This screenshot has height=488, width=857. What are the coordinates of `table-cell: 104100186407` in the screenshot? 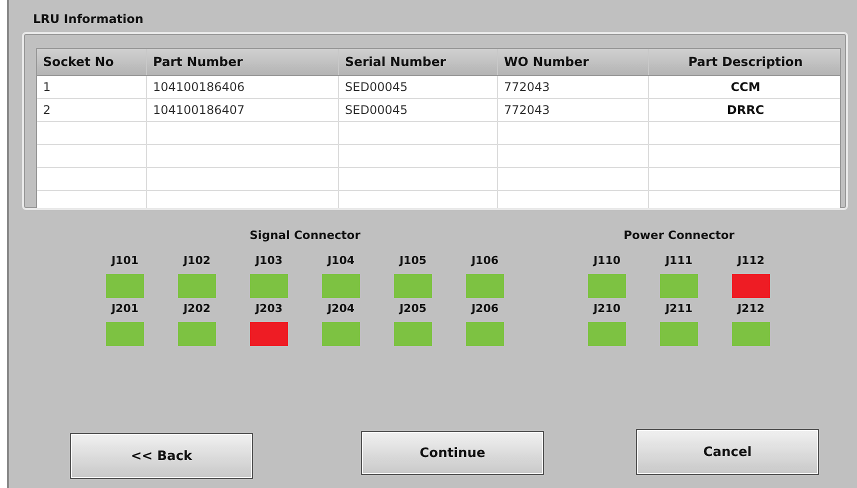 It's located at (243, 110).